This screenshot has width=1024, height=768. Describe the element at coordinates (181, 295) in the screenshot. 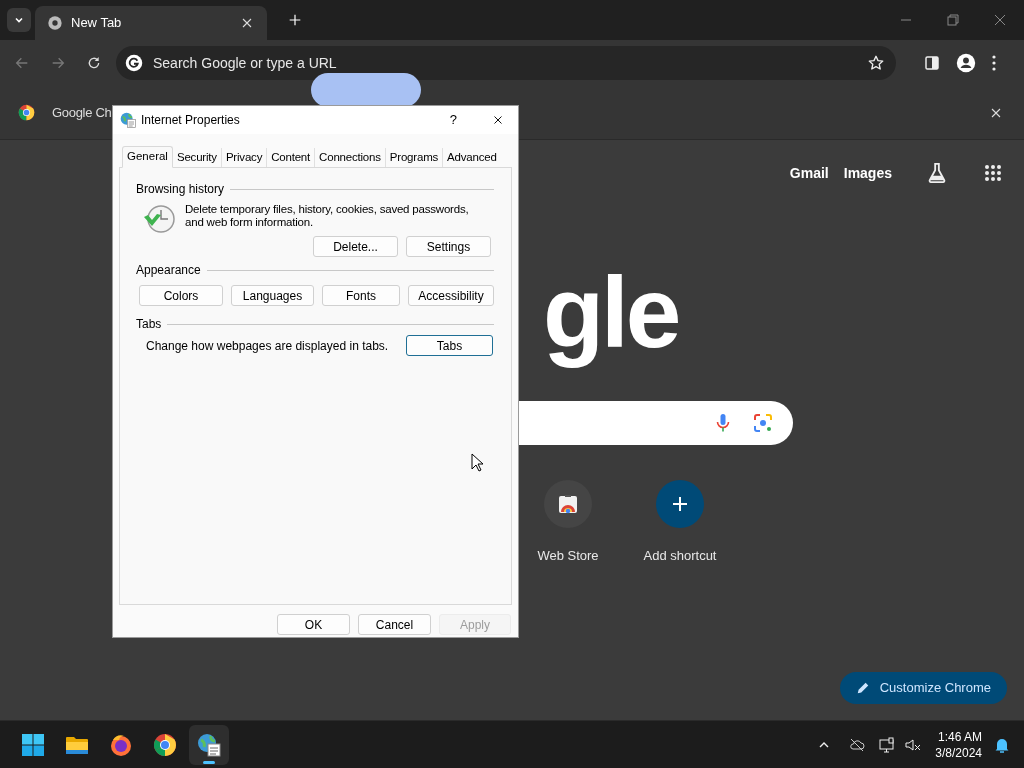

I see `dialog-button: Colors` at that location.